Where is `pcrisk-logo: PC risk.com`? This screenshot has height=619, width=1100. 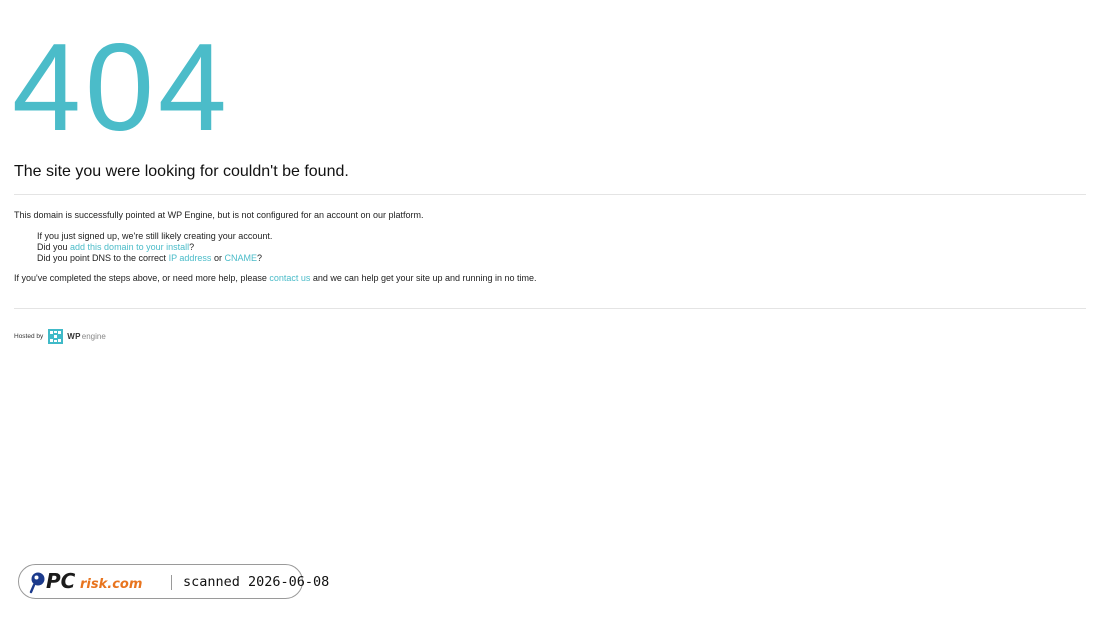 pcrisk-logo: PC risk.com is located at coordinates (85, 582).